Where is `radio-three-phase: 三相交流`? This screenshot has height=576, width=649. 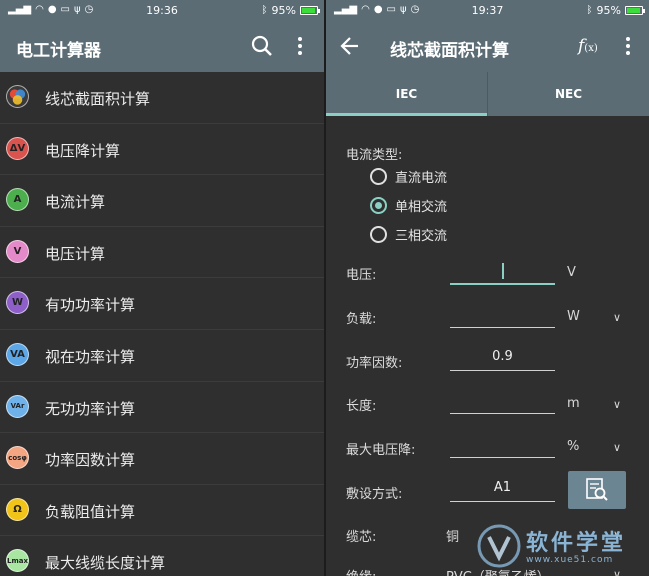 radio-three-phase: 三相交流 is located at coordinates (408, 234).